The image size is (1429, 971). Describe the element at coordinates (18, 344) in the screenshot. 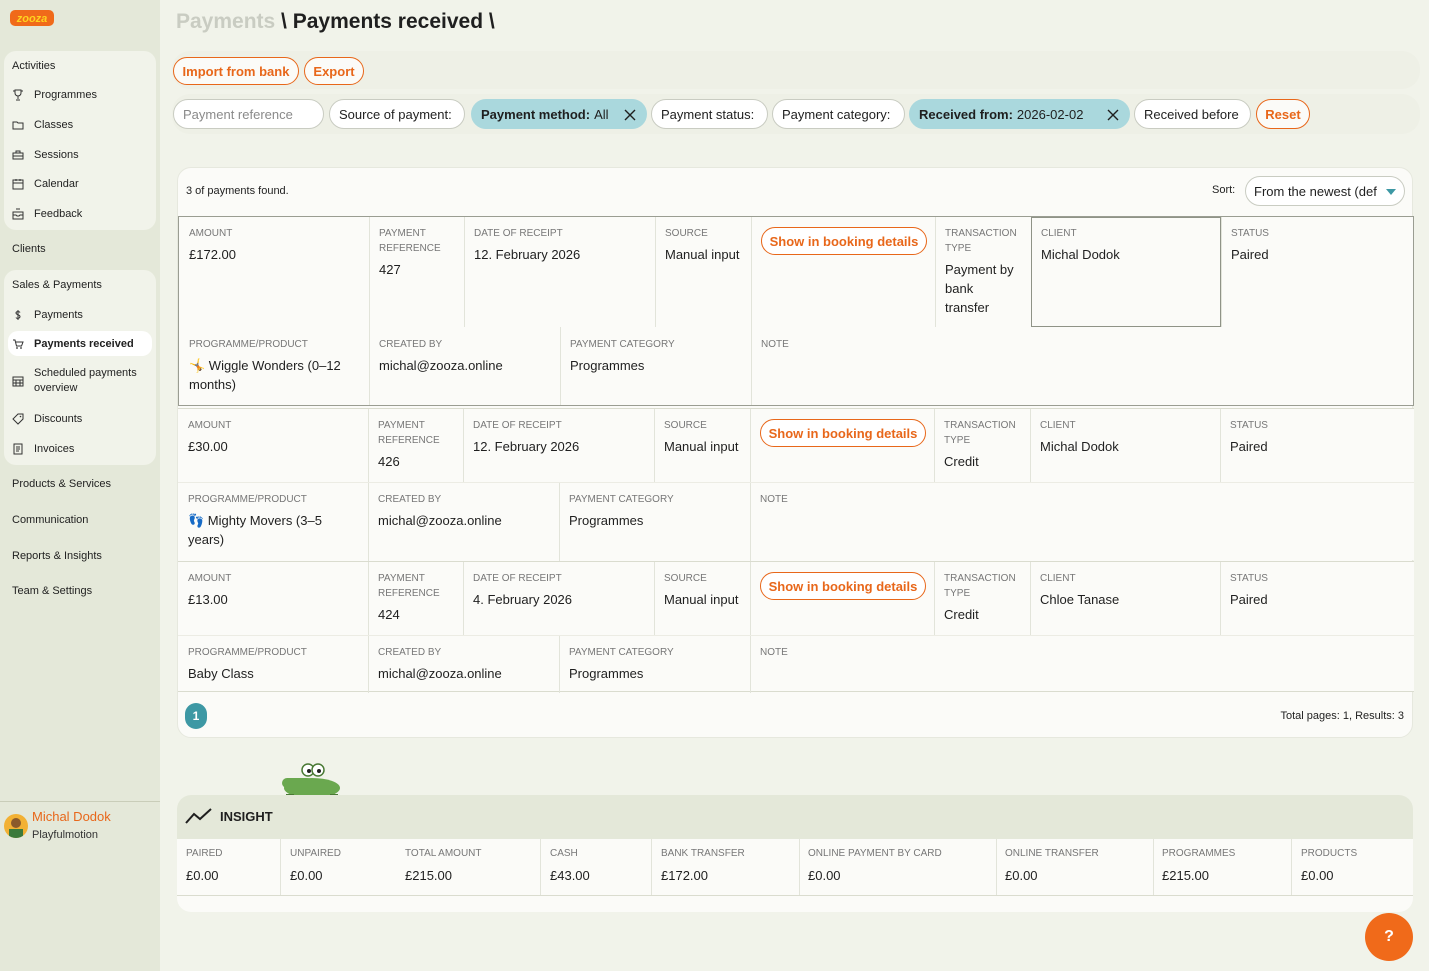

I see `cart-icon` at that location.